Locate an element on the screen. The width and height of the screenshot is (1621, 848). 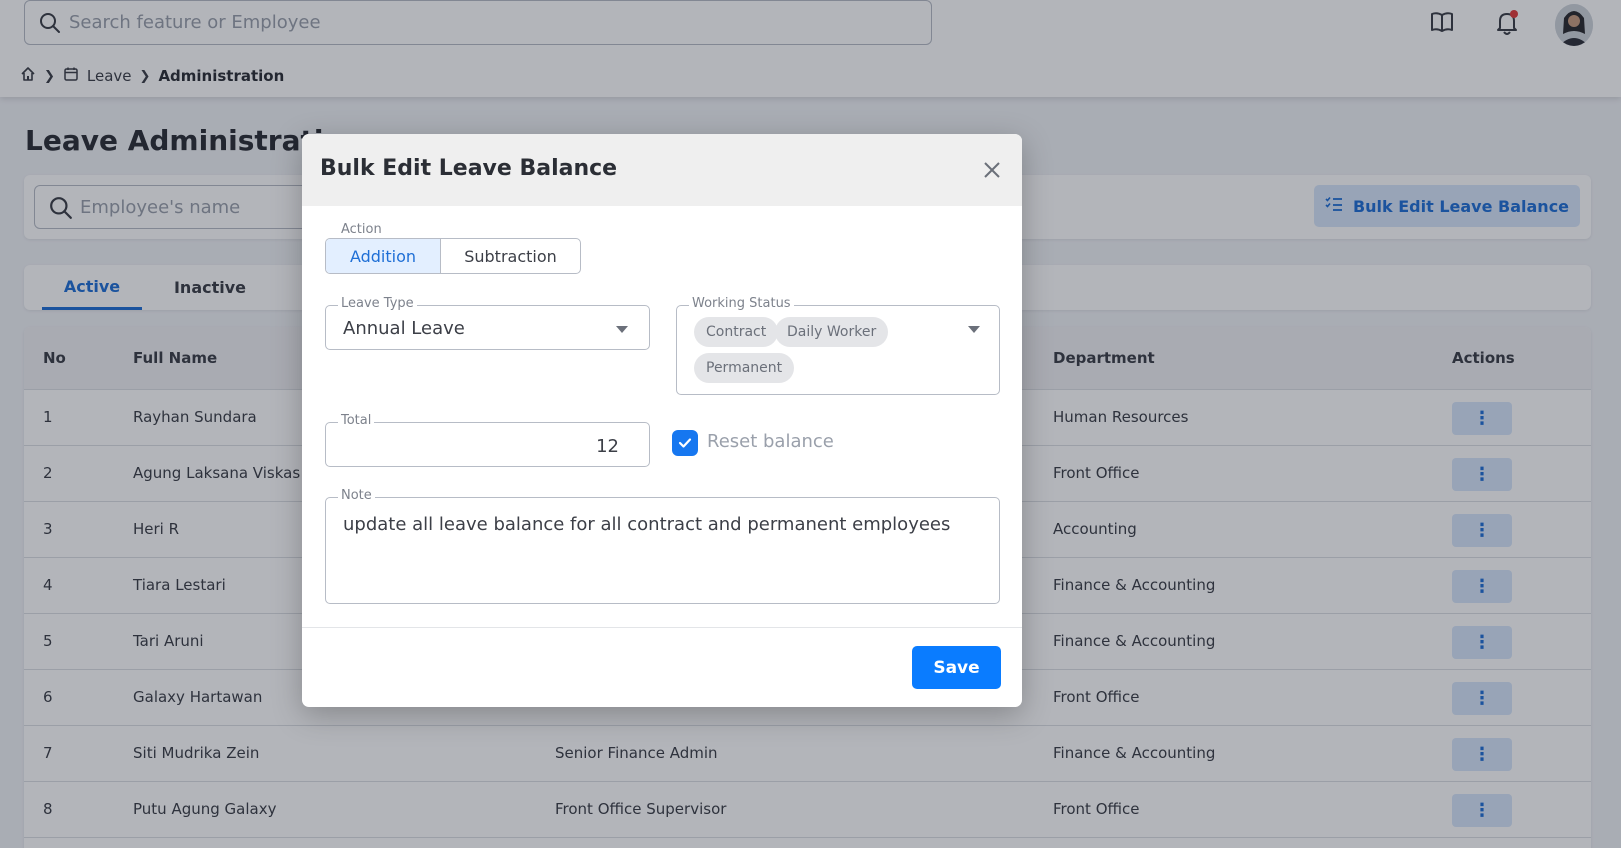
leave-type-select: Annual Leave is located at coordinates (487, 327).